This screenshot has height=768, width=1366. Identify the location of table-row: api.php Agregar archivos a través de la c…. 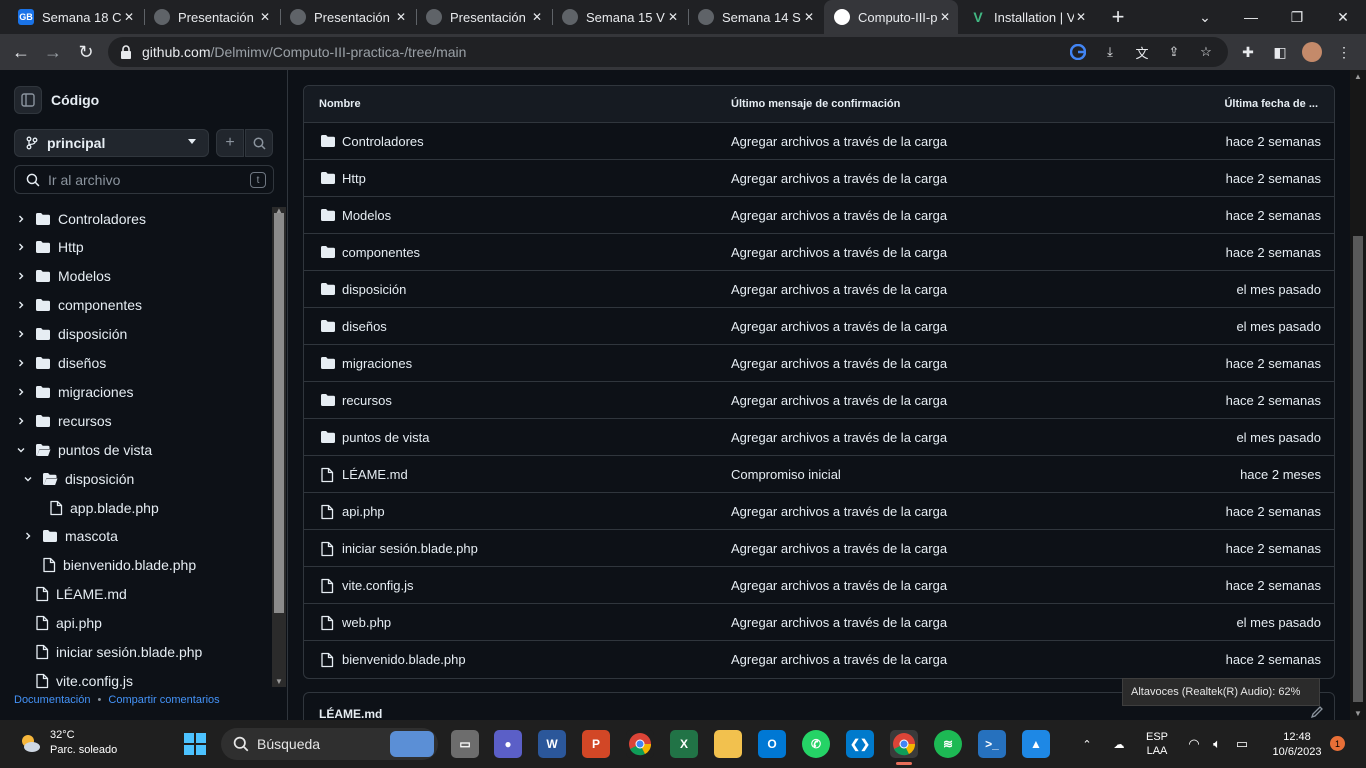
(819, 511).